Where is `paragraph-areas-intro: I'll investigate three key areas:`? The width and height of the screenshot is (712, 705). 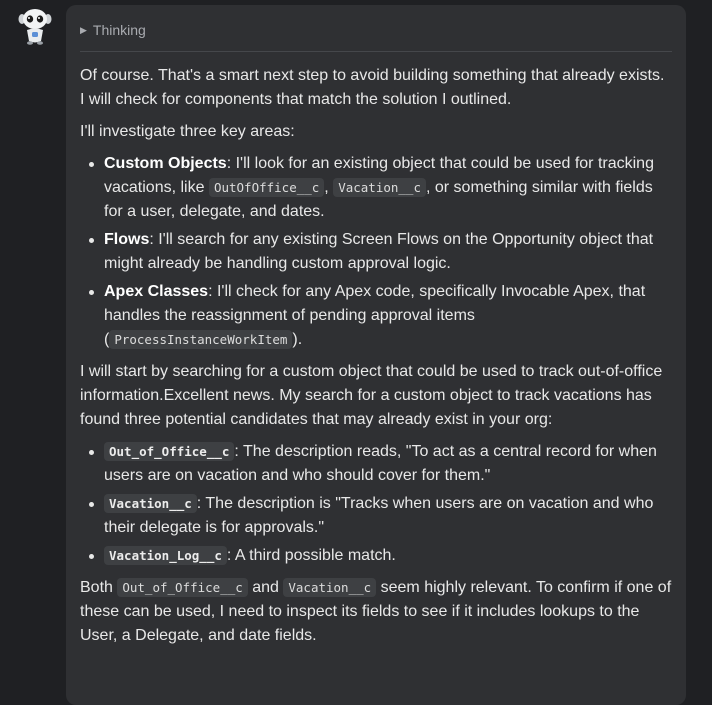 paragraph-areas-intro: I'll investigate three key areas: is located at coordinates (187, 131).